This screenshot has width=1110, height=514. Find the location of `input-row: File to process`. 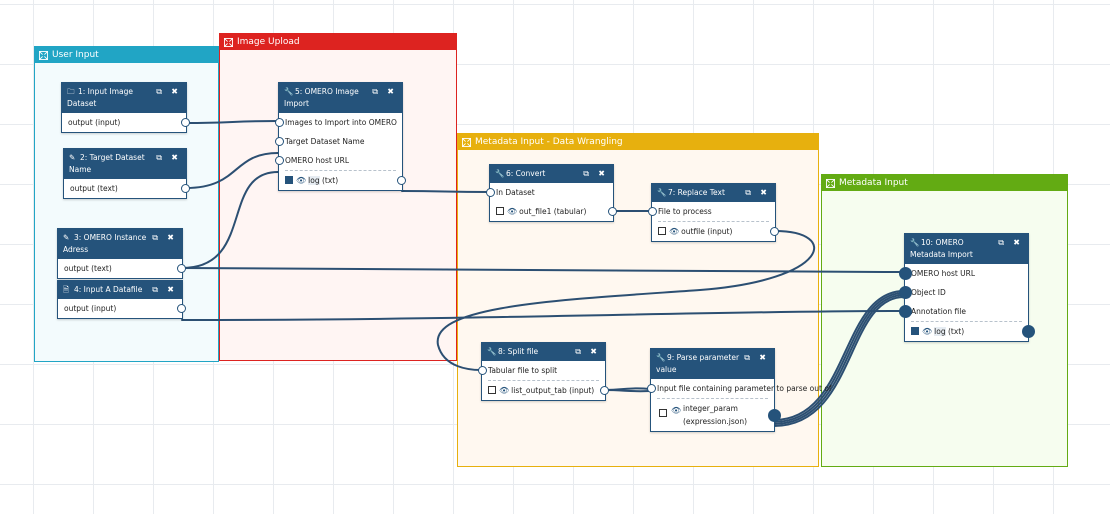

input-row: File to process is located at coordinates (711, 211).